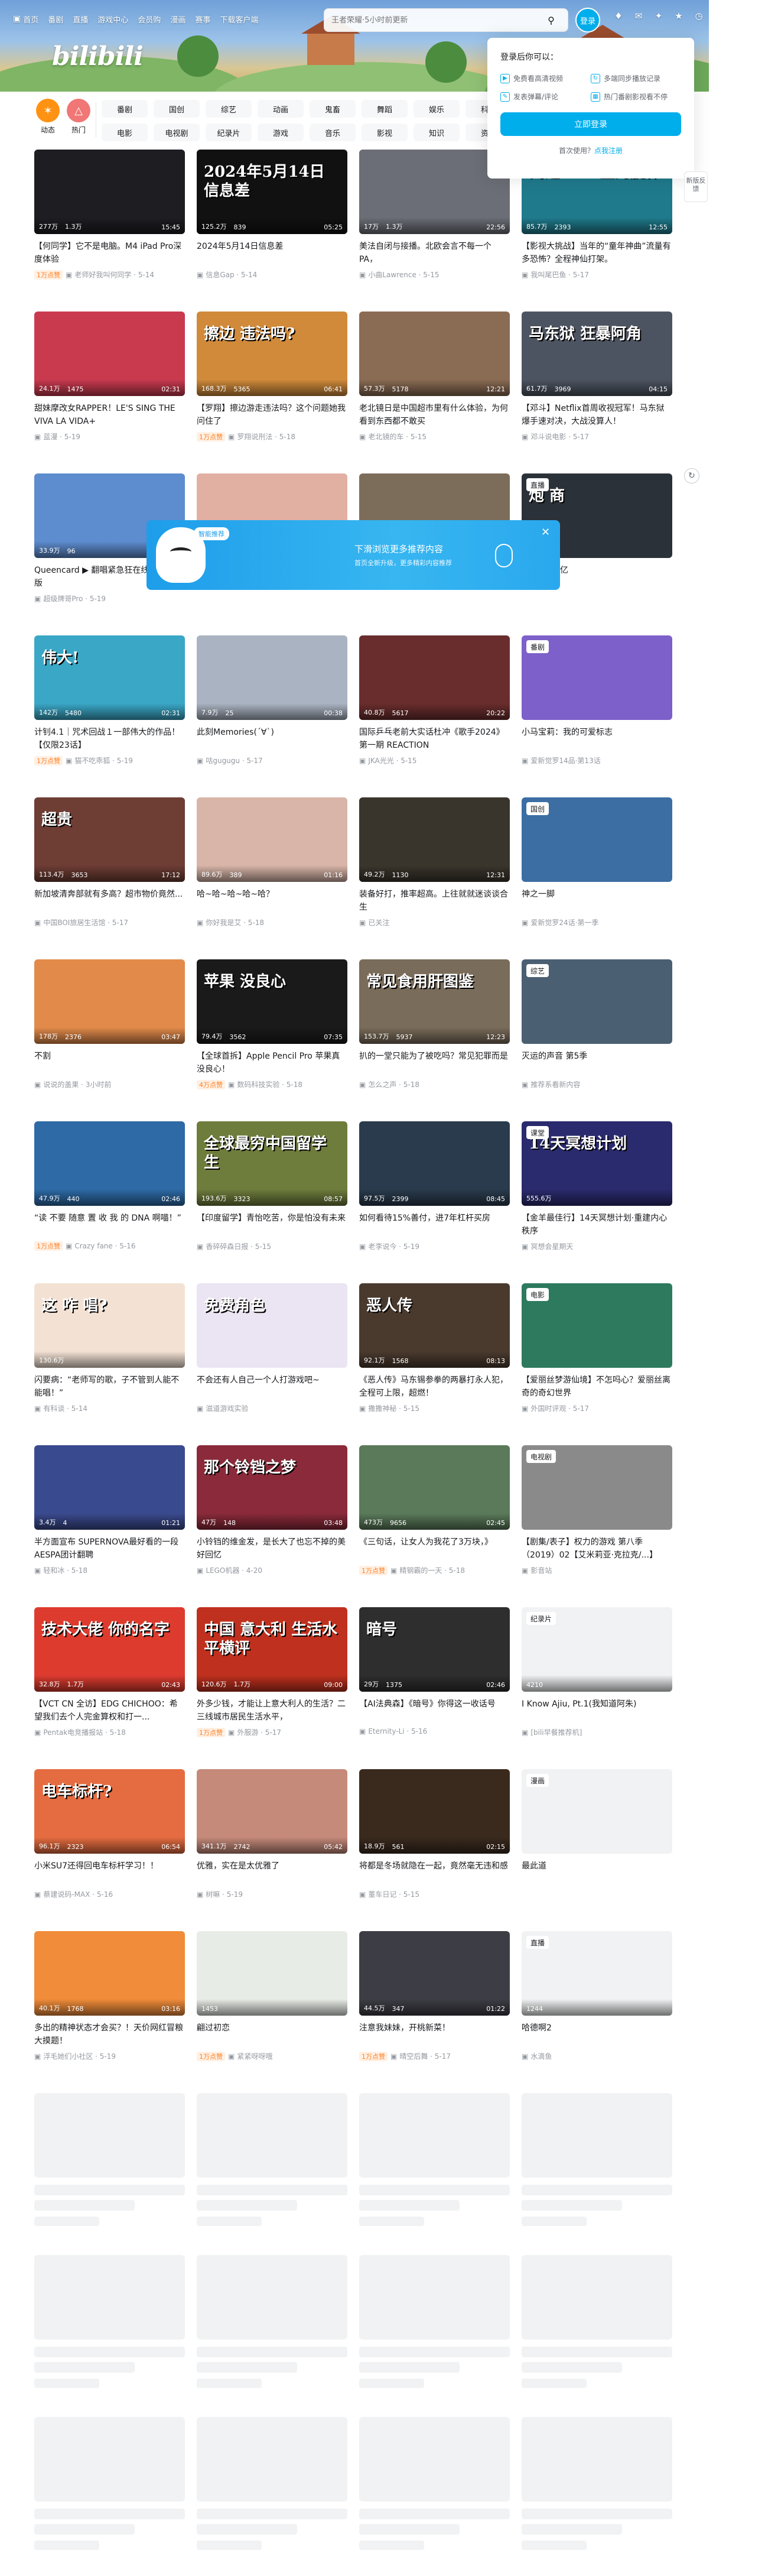 The image size is (778, 2576). Describe the element at coordinates (590, 124) in the screenshot. I see `login-now-button: 立即登录` at that location.